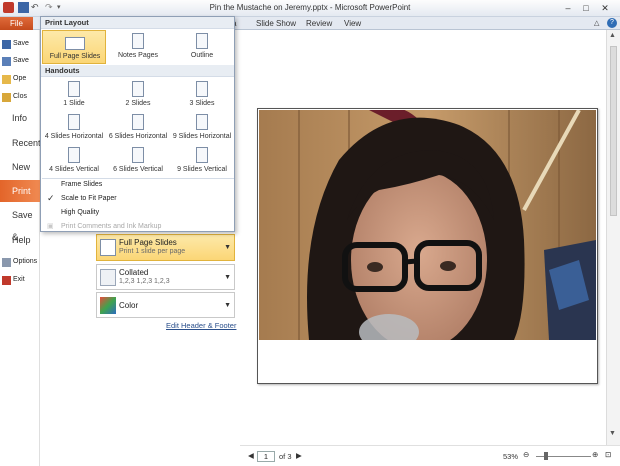 This screenshot has width=620, height=466. Describe the element at coordinates (6, 79) in the screenshot. I see `folder-icon` at that location.